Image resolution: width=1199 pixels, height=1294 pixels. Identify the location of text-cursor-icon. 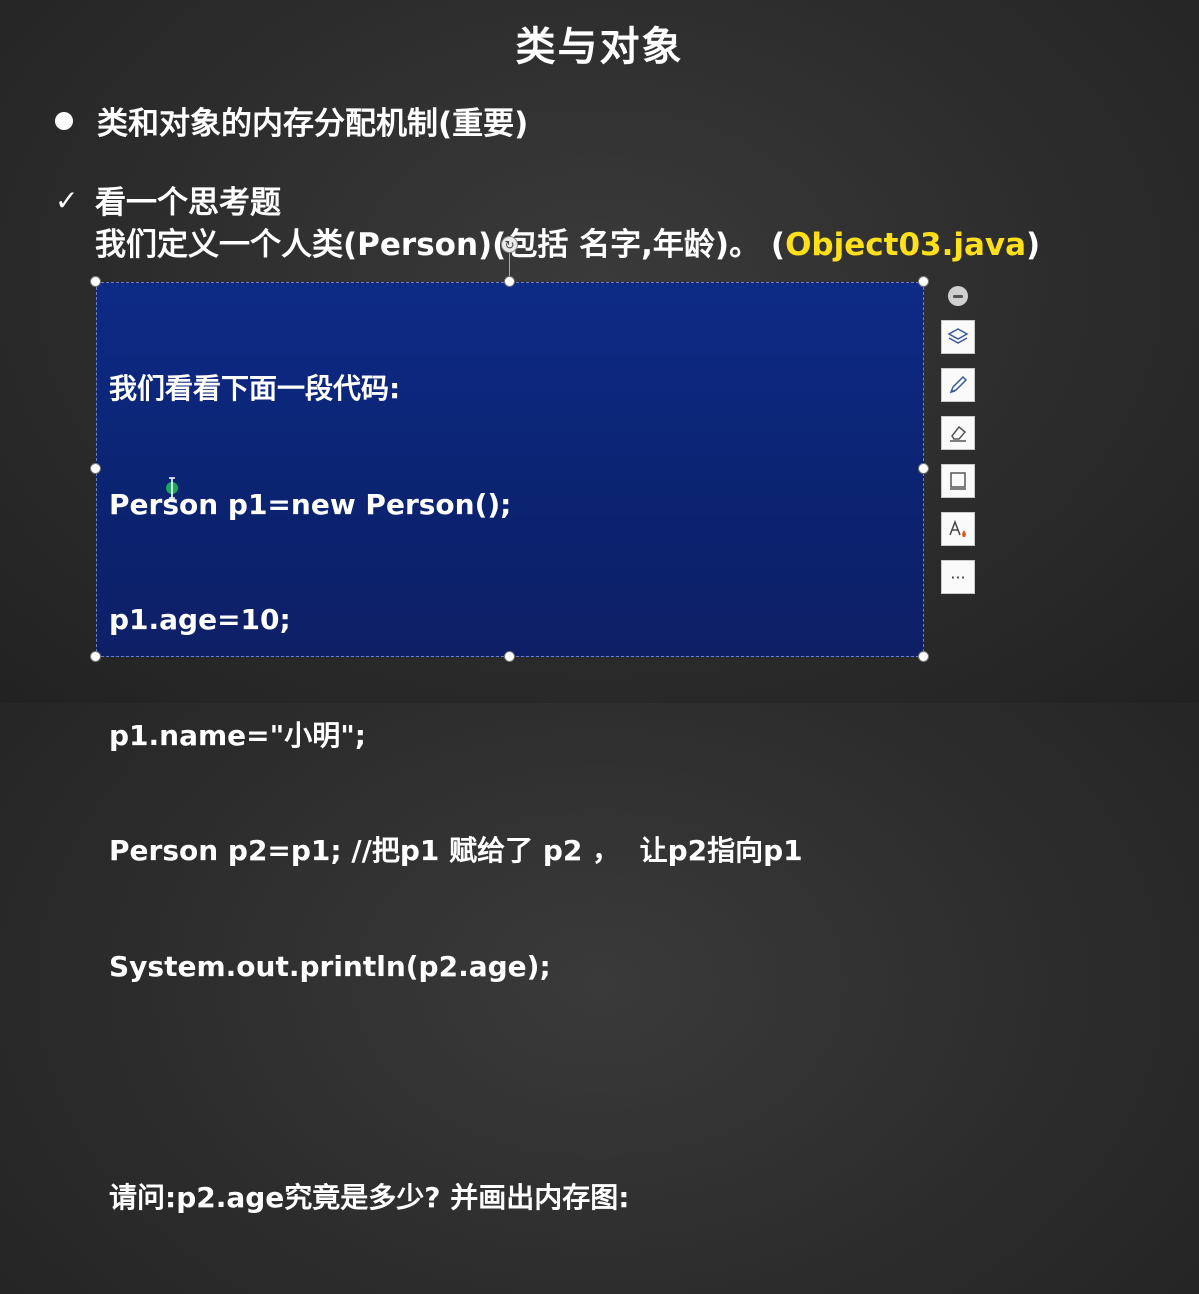
(174, 490).